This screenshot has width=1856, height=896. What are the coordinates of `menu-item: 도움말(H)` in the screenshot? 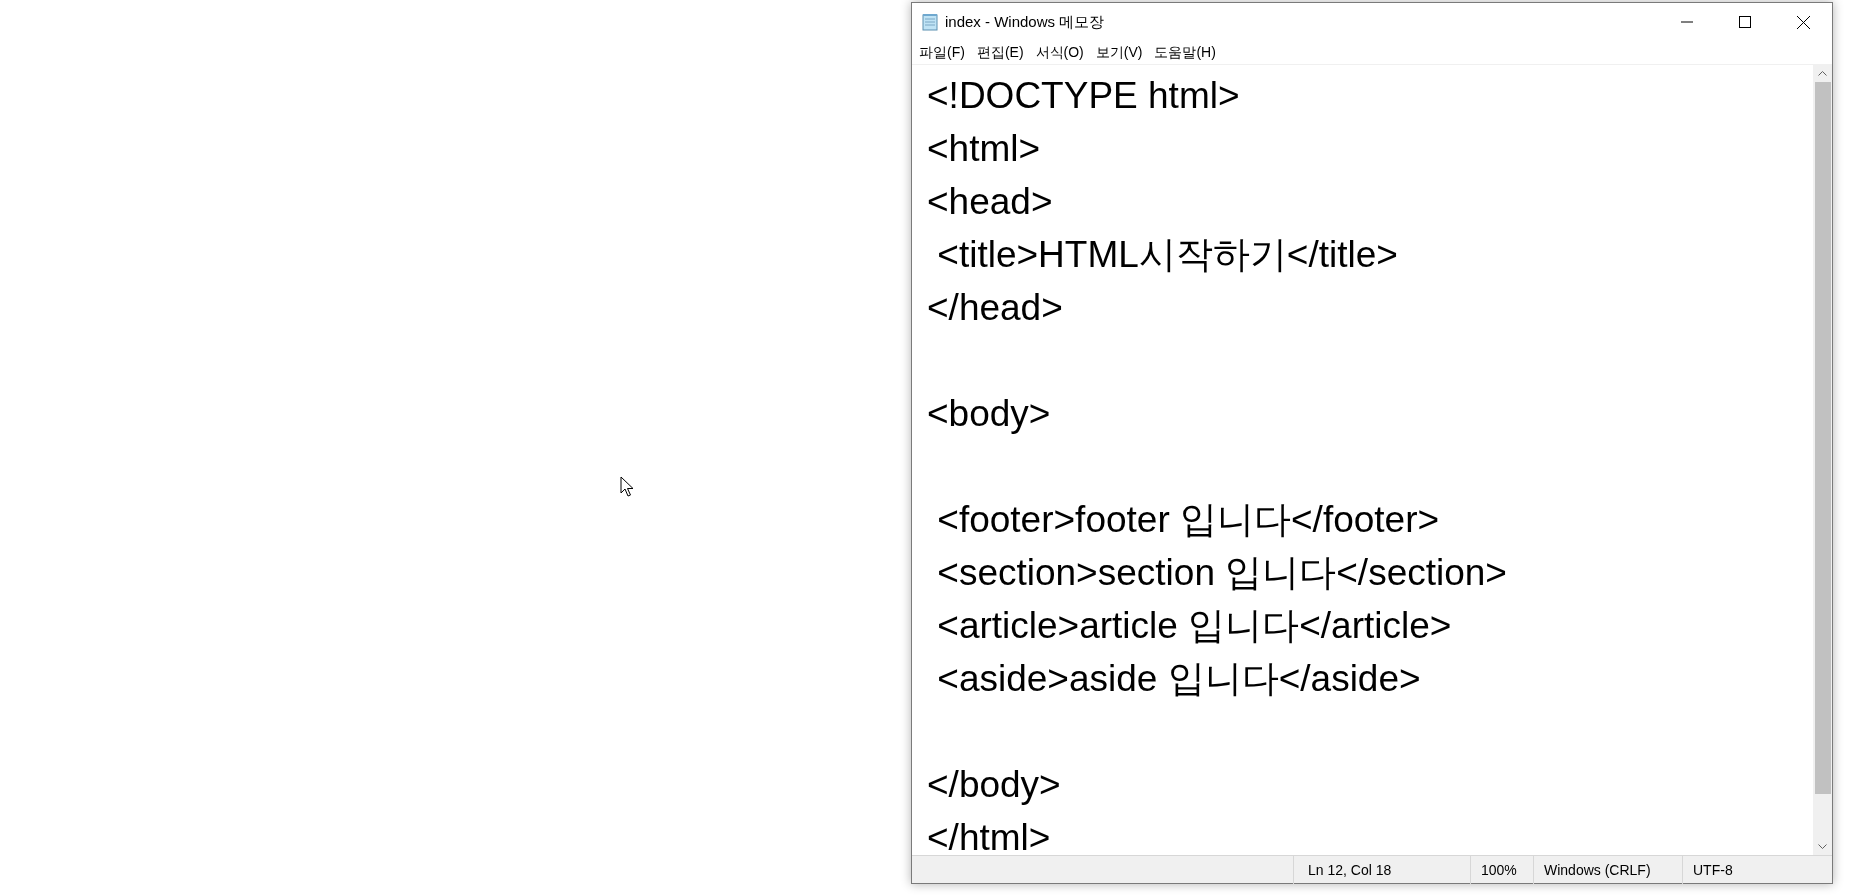 It's located at (1185, 52).